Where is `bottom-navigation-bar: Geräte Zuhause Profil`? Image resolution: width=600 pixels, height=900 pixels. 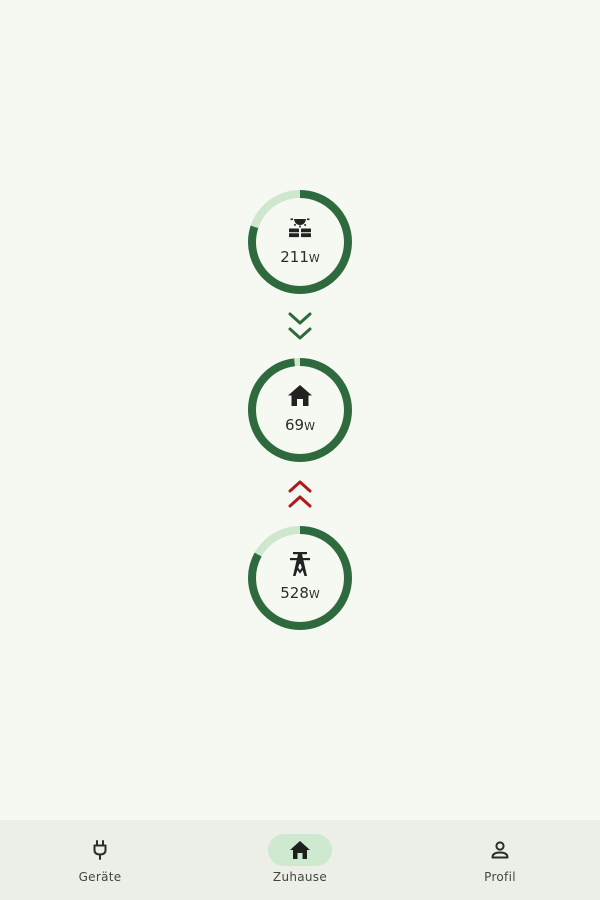 bottom-navigation-bar: Geräte Zuhause Profil is located at coordinates (300, 860).